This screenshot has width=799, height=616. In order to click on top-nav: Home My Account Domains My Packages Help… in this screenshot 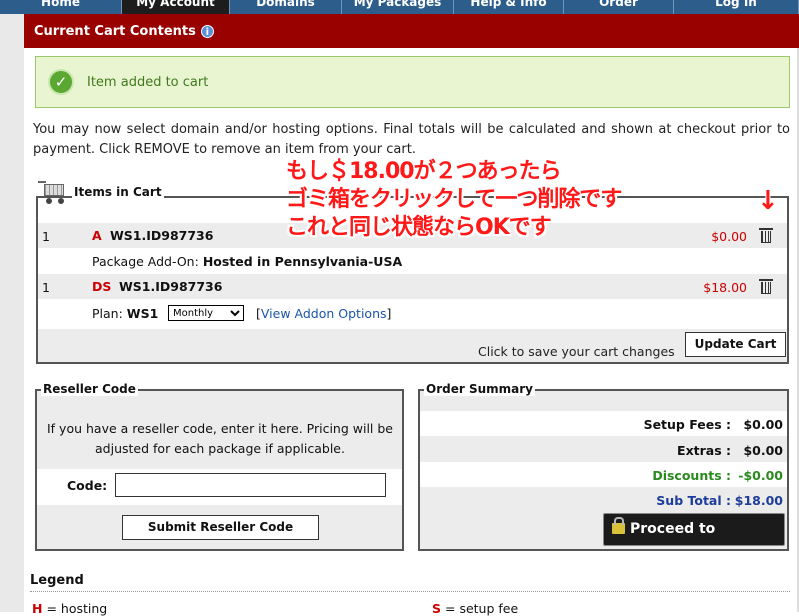, I will do `click(399, 7)`.